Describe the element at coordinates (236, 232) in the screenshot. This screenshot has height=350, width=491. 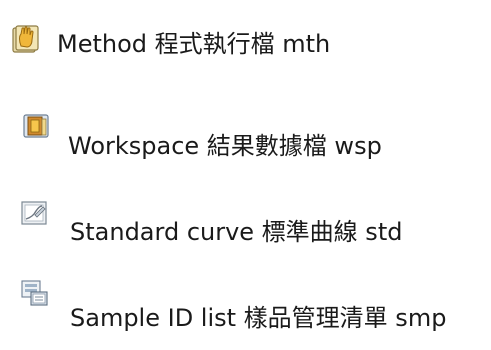
I see `file-type-label: Standard curve 標準曲線 std` at that location.